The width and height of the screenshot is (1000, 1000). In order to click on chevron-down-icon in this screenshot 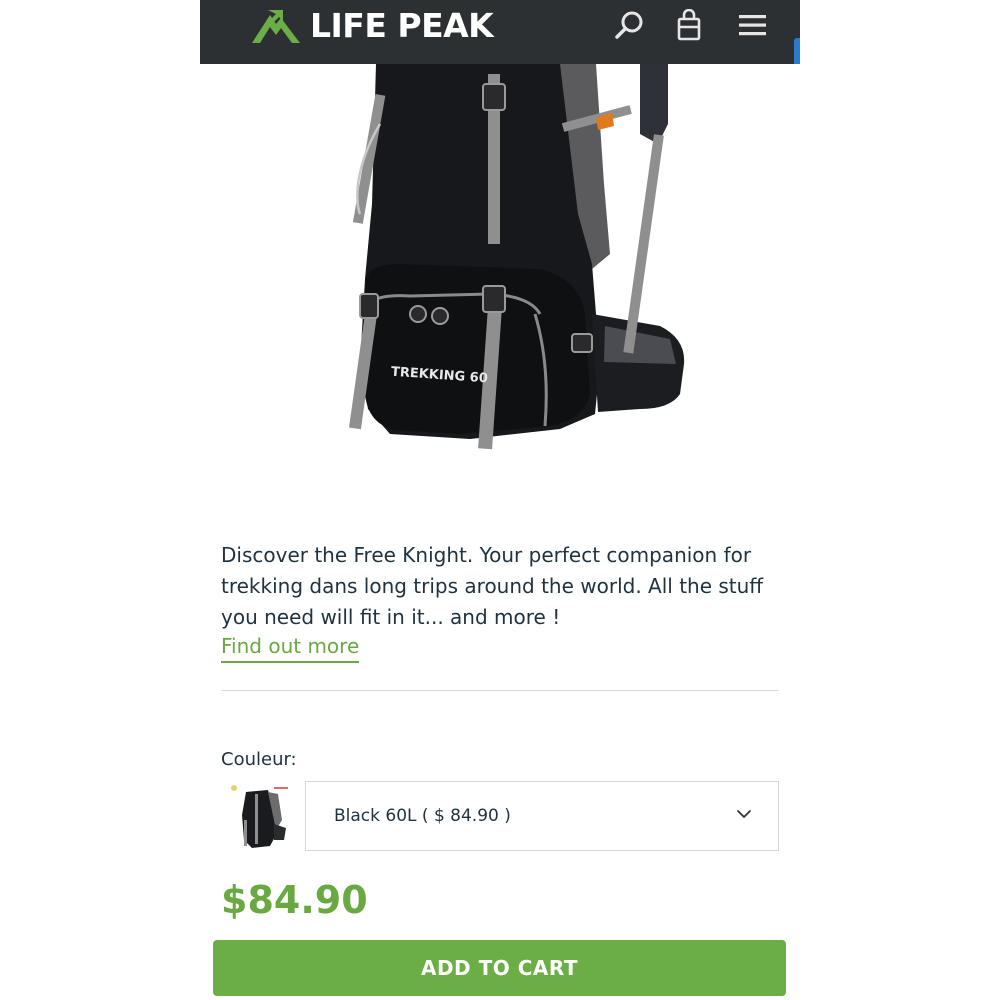, I will do `click(744, 814)`.